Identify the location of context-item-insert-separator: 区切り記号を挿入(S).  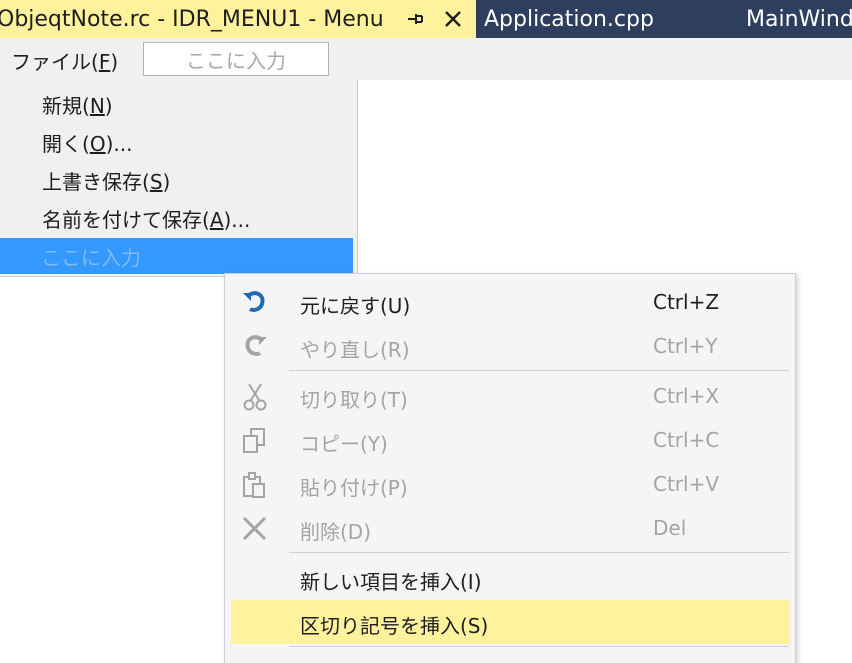
(510, 622).